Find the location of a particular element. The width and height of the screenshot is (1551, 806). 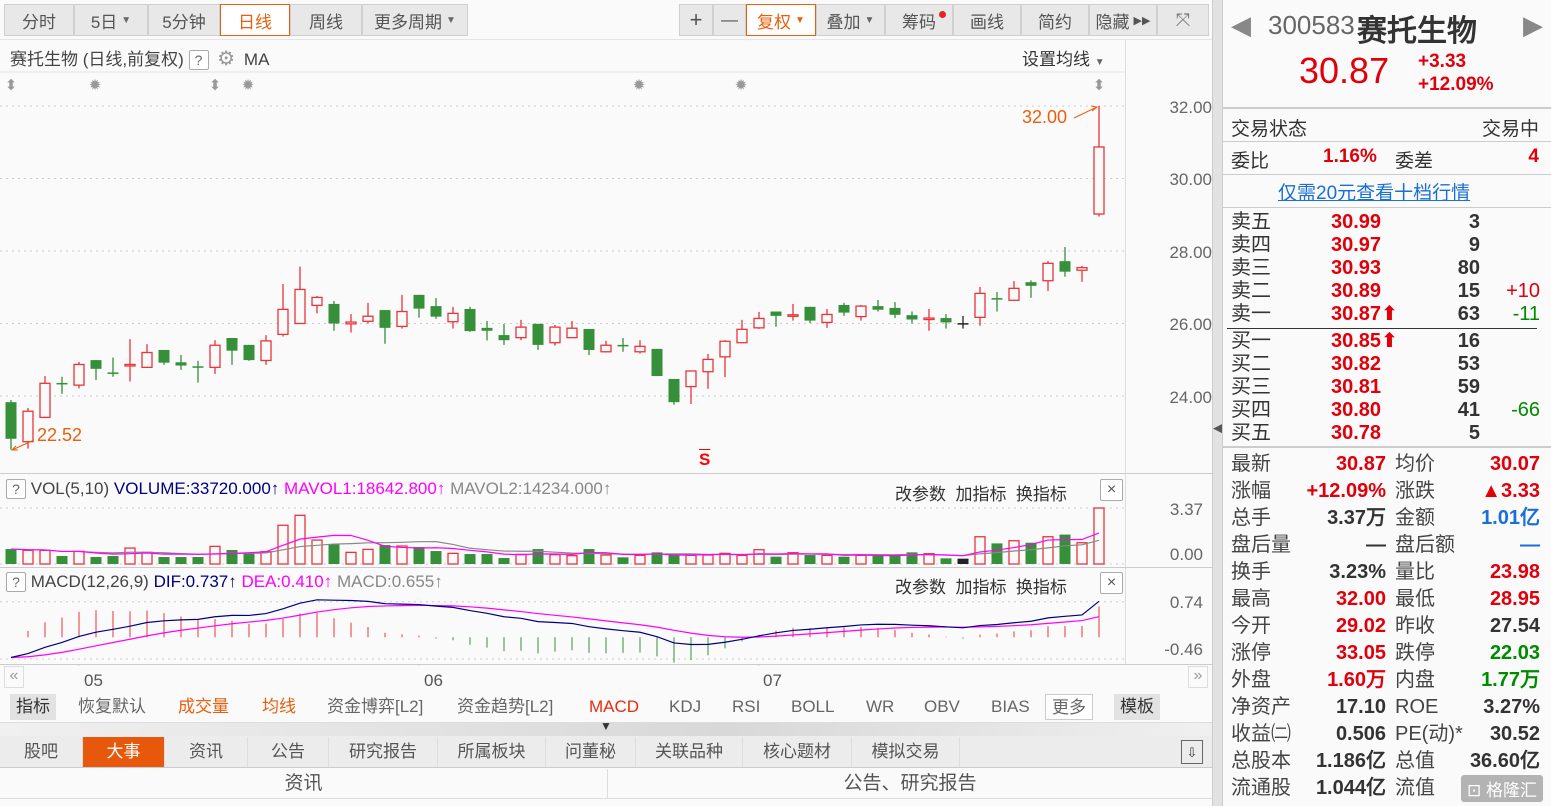

indicator-tab-ma: 均线 is located at coordinates (279, 707).